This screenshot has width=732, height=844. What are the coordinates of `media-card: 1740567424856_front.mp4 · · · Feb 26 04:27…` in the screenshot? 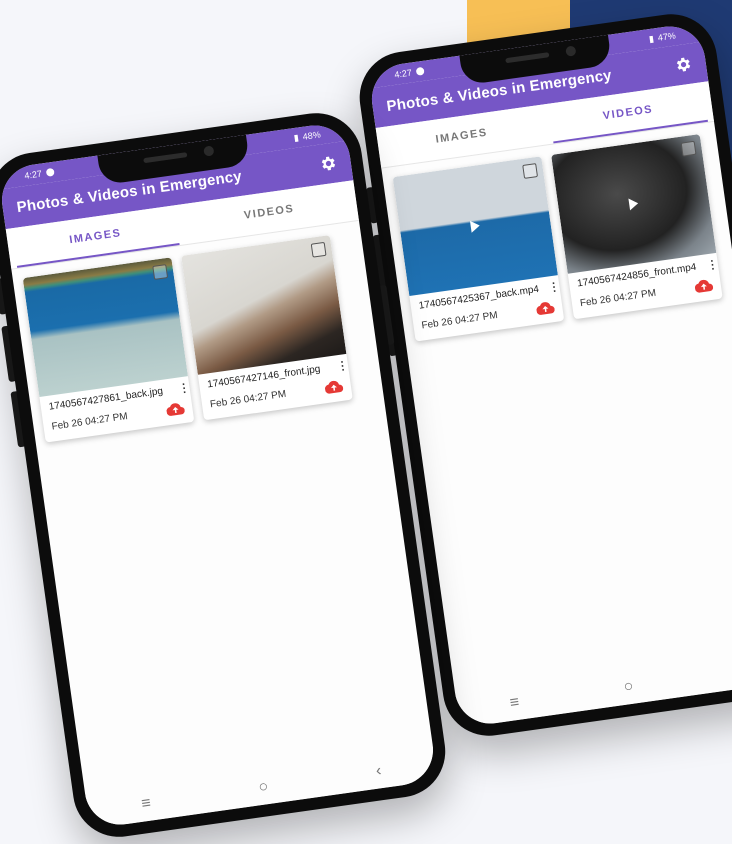 It's located at (637, 227).